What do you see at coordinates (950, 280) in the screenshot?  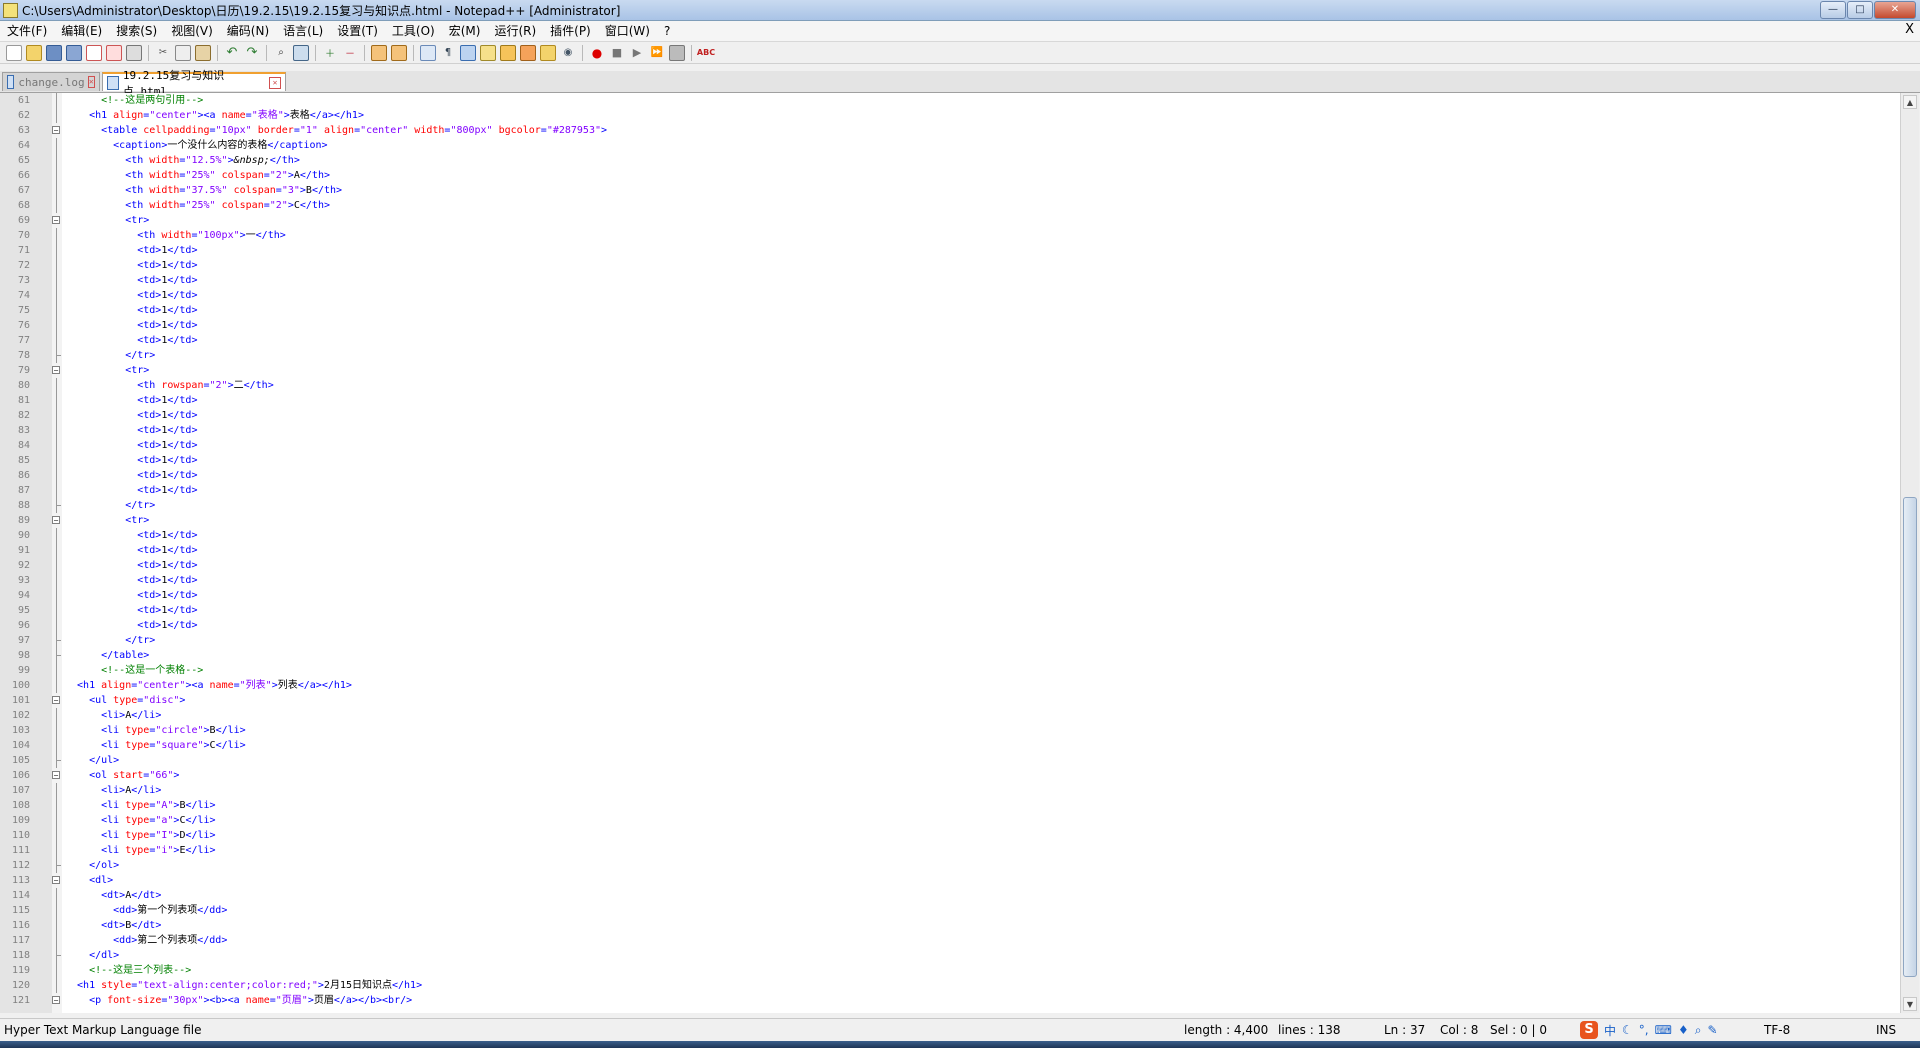 I see `code-line: 73 <td>1</td>` at bounding box center [950, 280].